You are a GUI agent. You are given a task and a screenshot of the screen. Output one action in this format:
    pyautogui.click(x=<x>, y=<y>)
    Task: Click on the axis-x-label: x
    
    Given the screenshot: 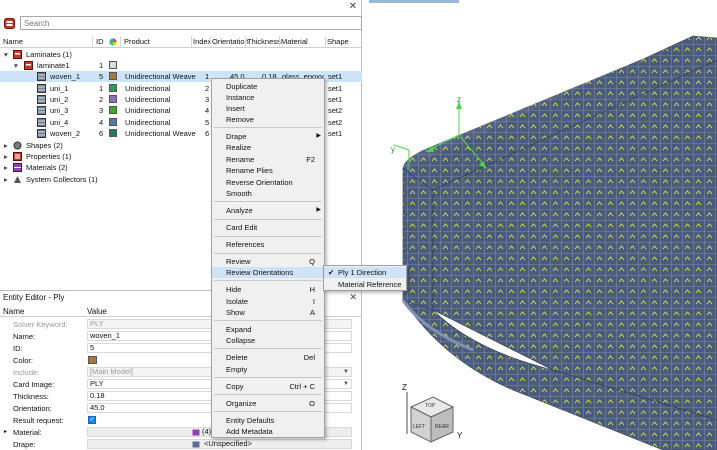 What is the action you would take?
    pyautogui.click(x=479, y=169)
    